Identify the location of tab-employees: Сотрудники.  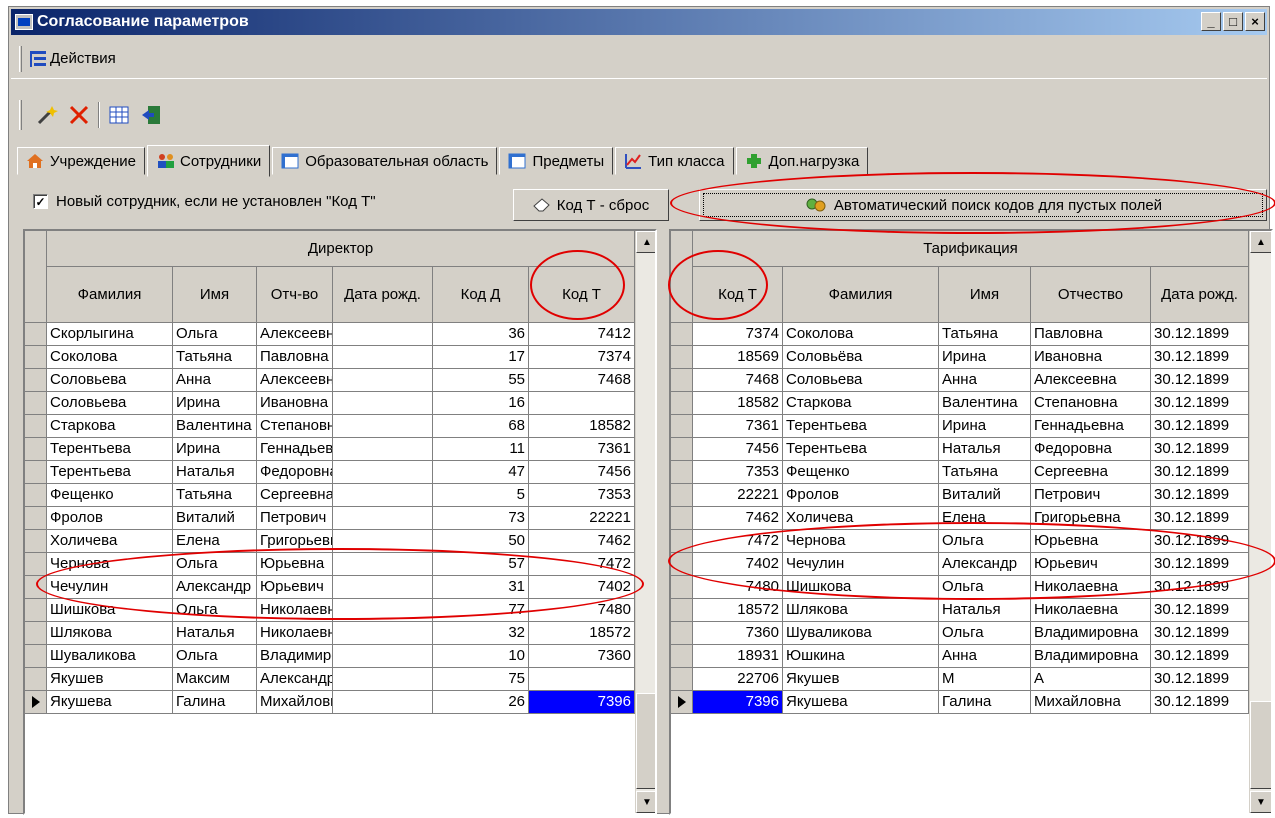
(209, 161).